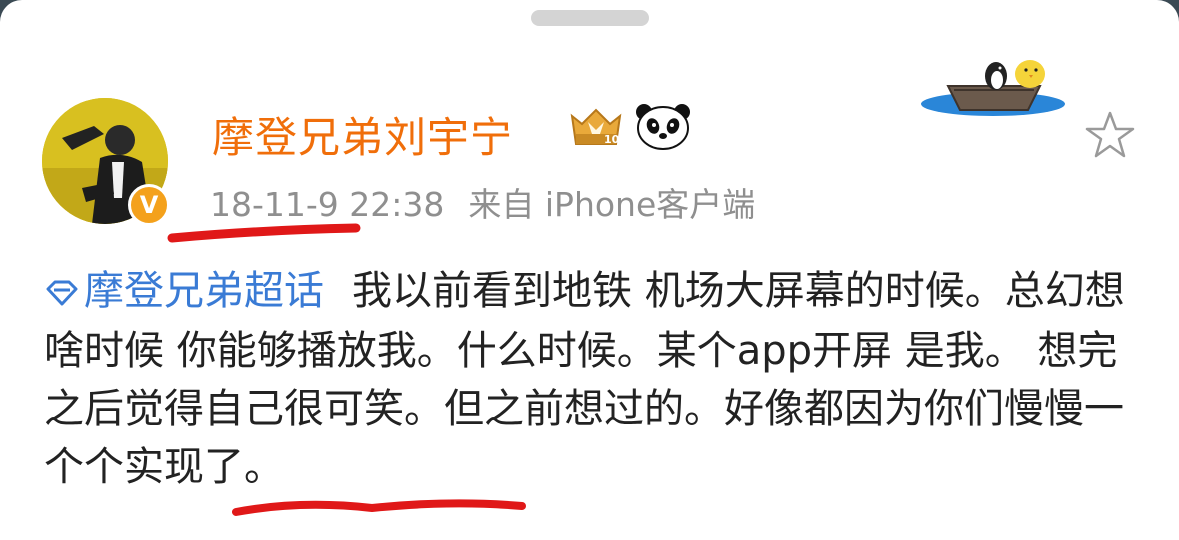  What do you see at coordinates (362, 134) in the screenshot?
I see `username: 摩登兄弟刘宇宁` at bounding box center [362, 134].